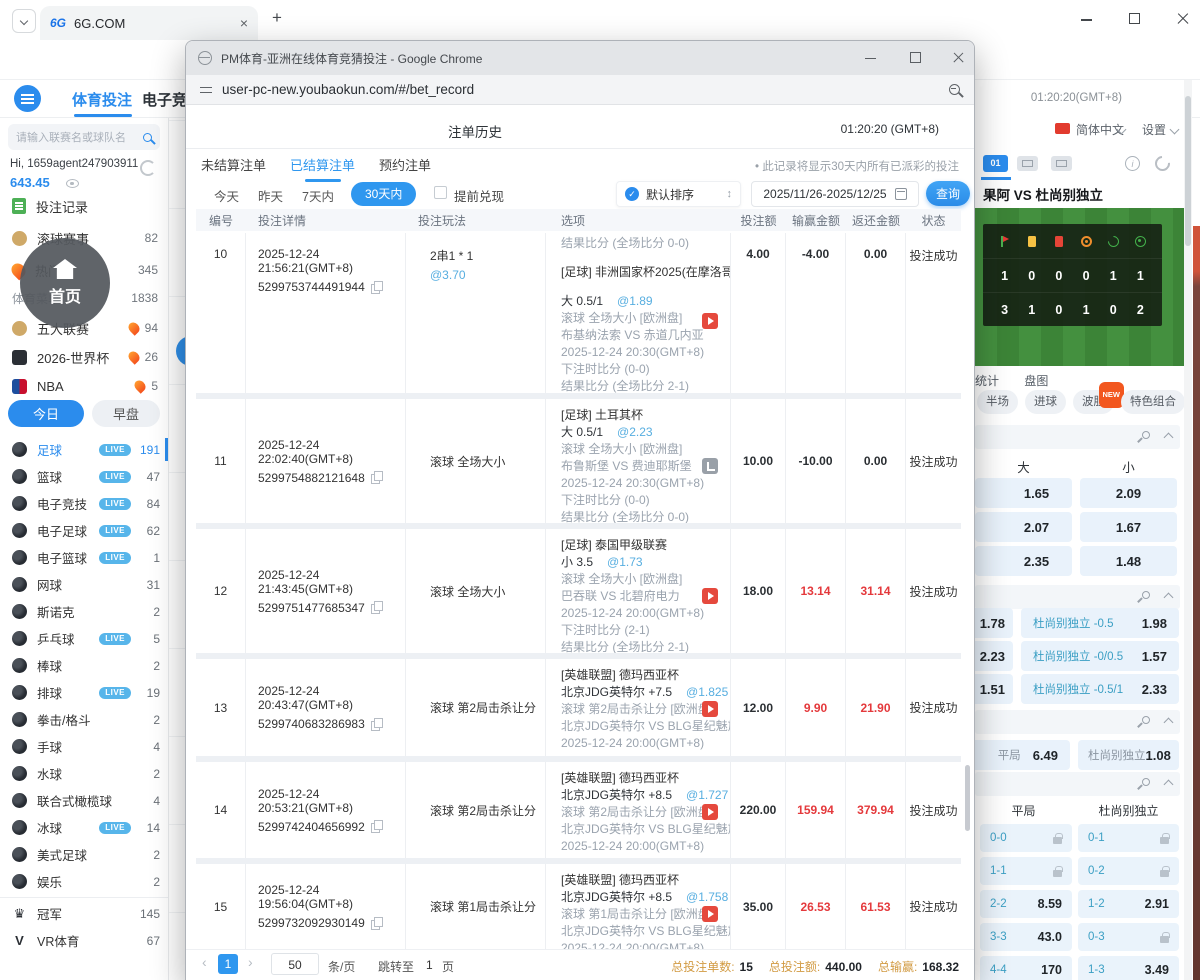 The image size is (1200, 980). Describe the element at coordinates (1128, 937) in the screenshot. I see `correct-score-button: 0-3` at that location.